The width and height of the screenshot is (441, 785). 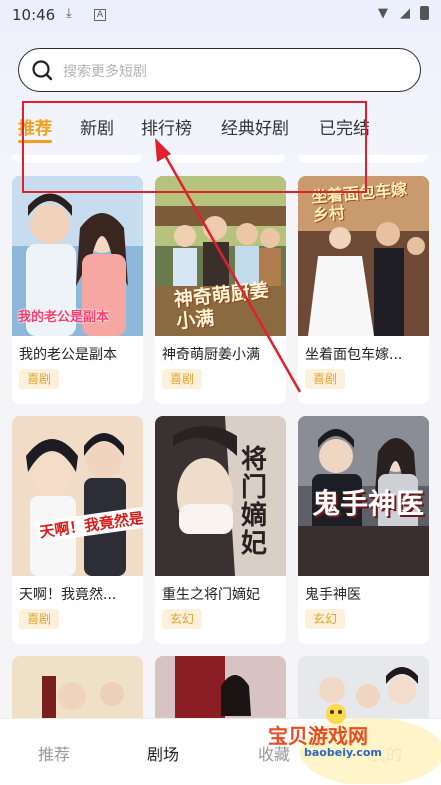 What do you see at coordinates (100, 15) in the screenshot?
I see `app-notification-icon: A` at bounding box center [100, 15].